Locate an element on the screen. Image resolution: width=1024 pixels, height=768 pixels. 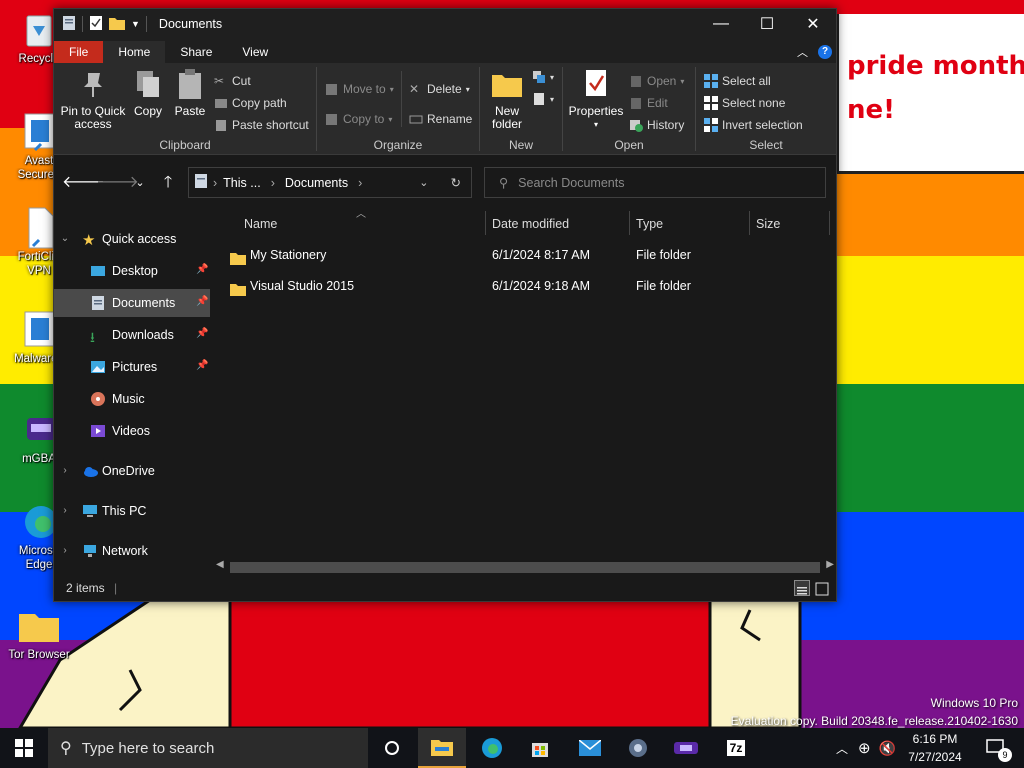
taskbar-search: ⚲ Type here to search is located at coordinates (208, 748).